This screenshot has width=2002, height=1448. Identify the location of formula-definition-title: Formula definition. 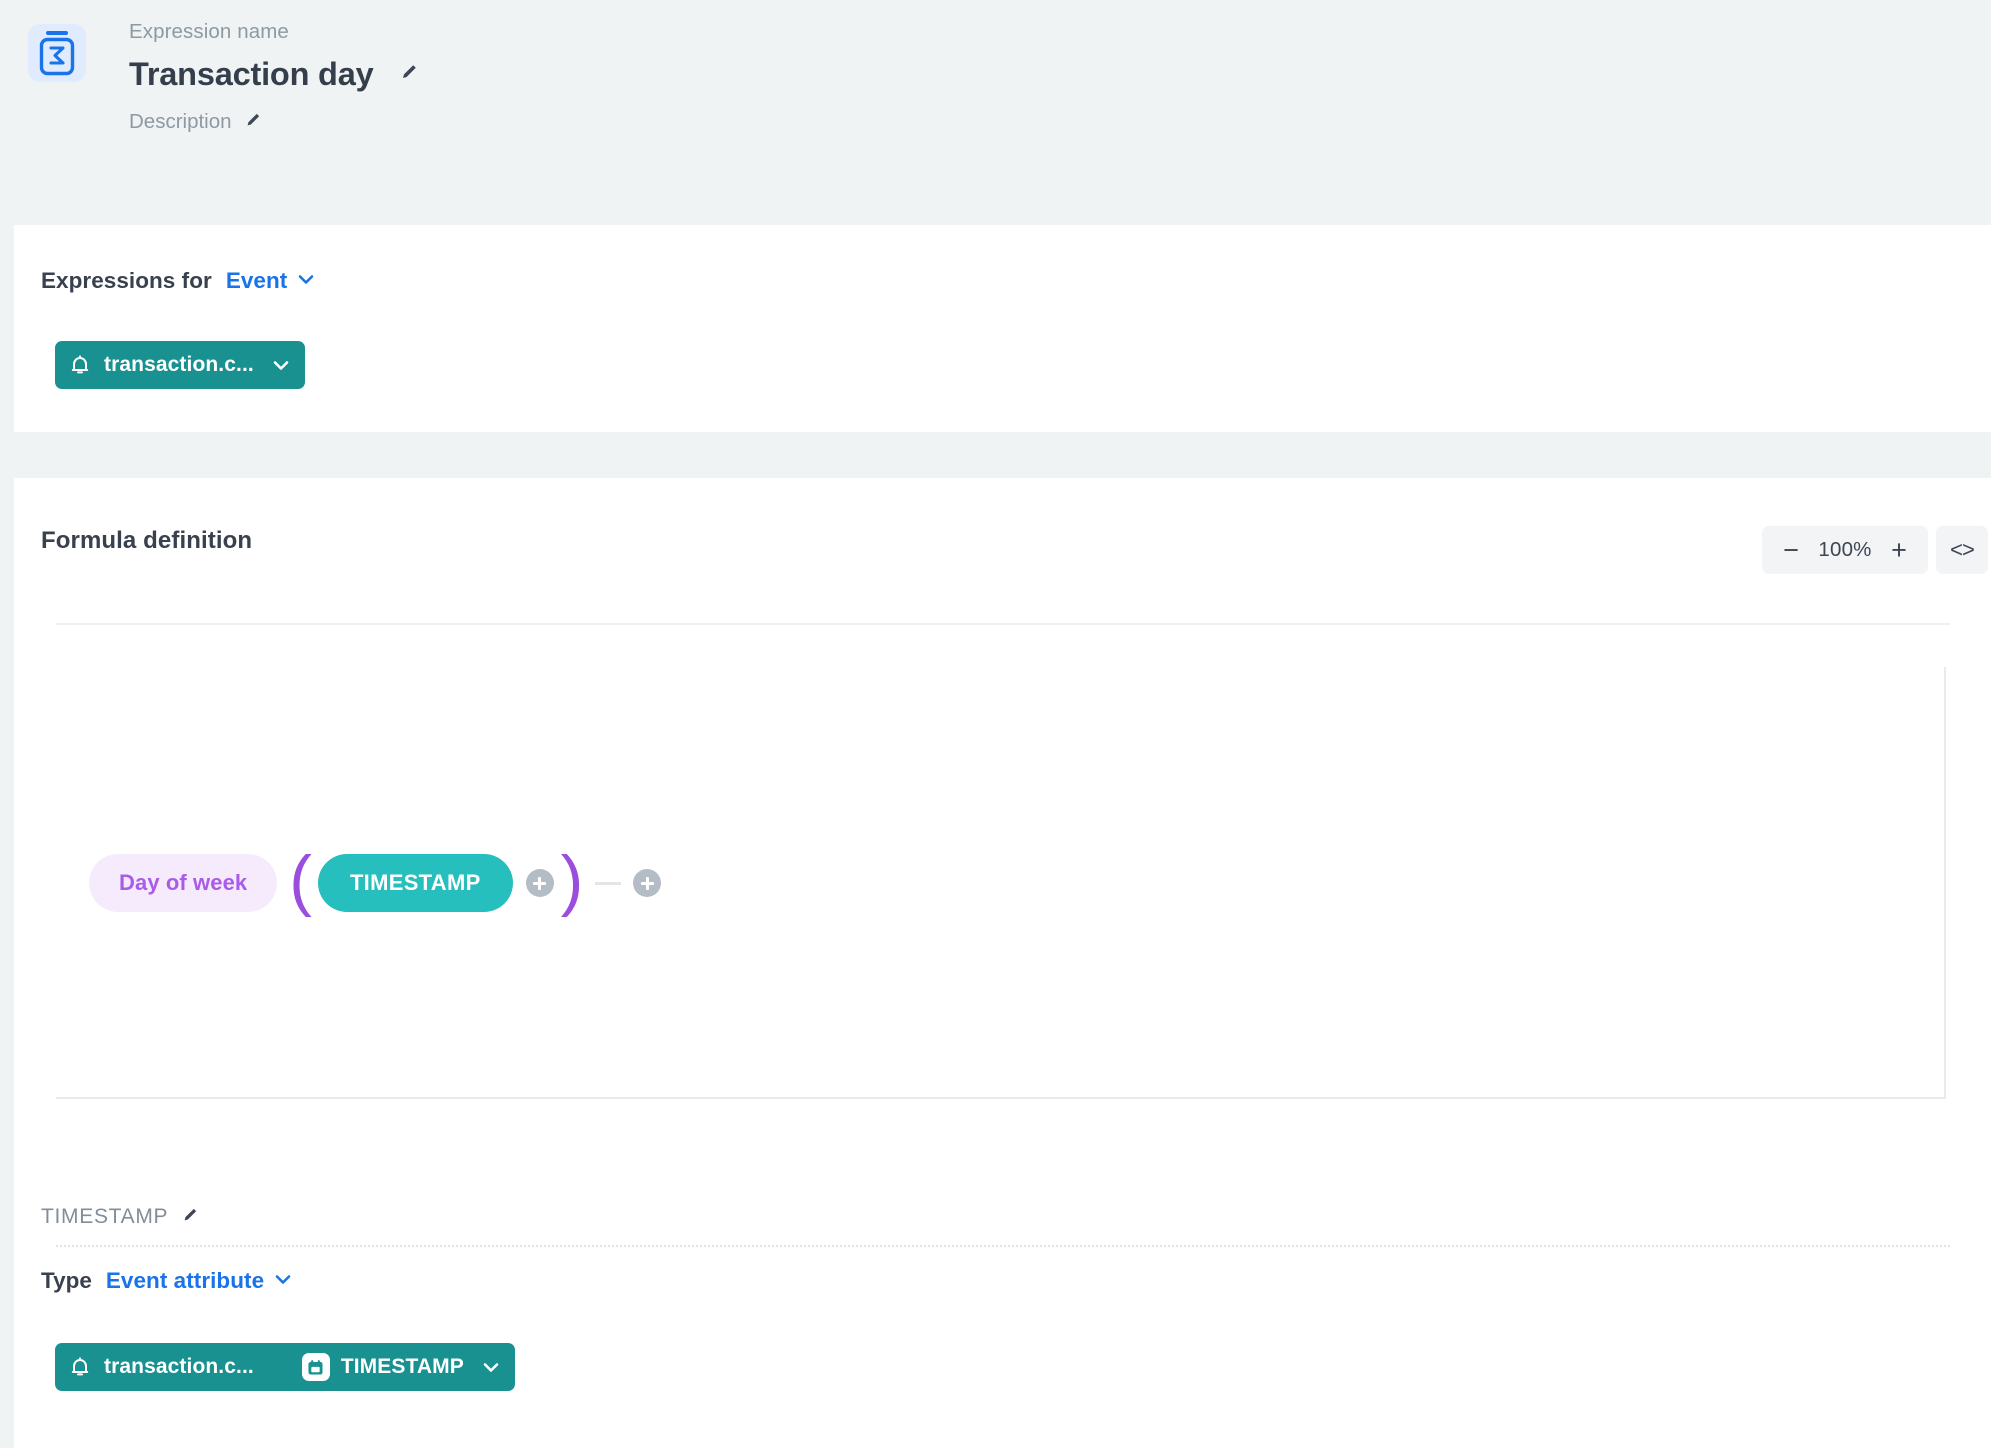
(147, 540).